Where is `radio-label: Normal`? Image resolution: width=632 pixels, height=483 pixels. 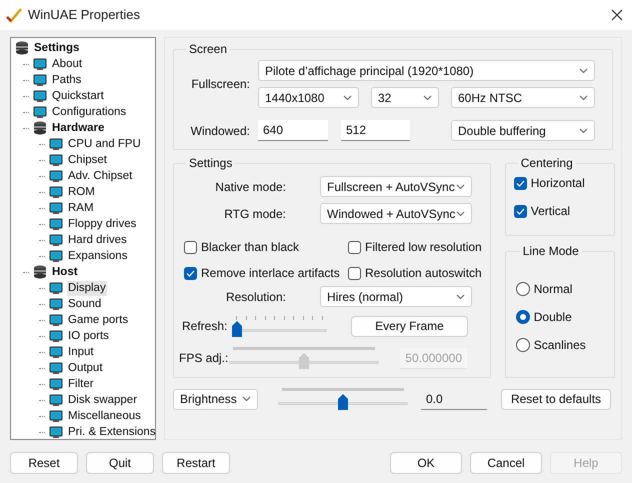
radio-label: Normal is located at coordinates (553, 289).